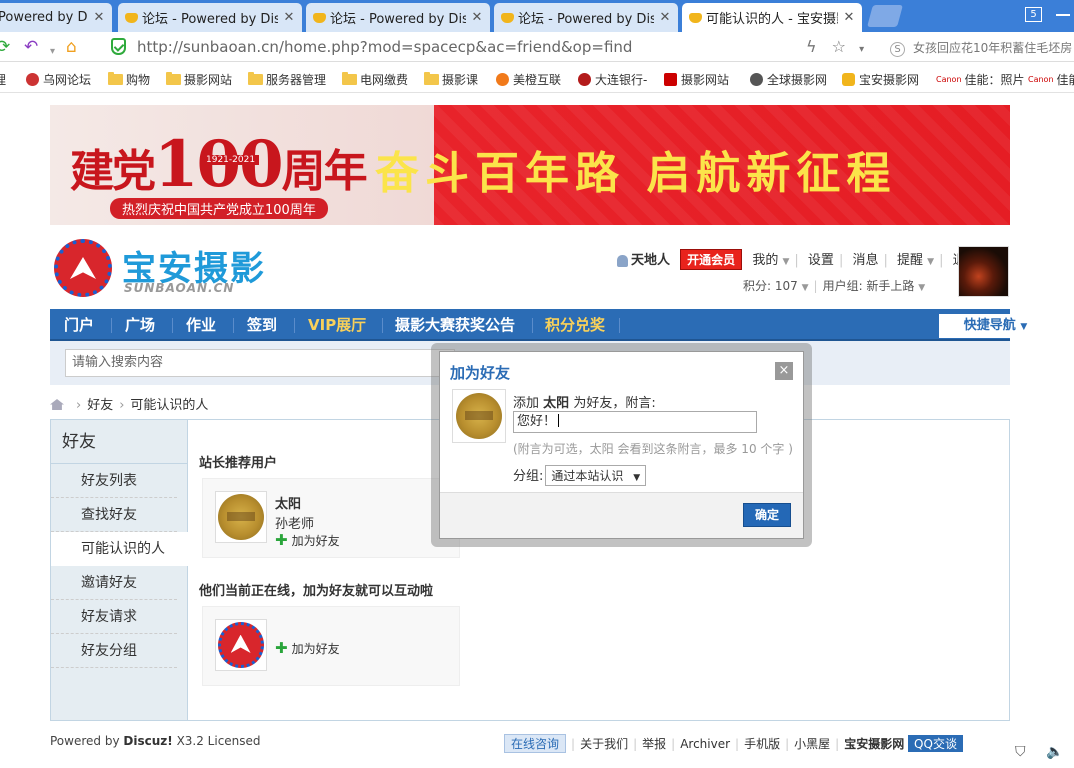 The image size is (1074, 768). What do you see at coordinates (58, 79) in the screenshot?
I see `bookmark-item: 乌网论坛` at bounding box center [58, 79].